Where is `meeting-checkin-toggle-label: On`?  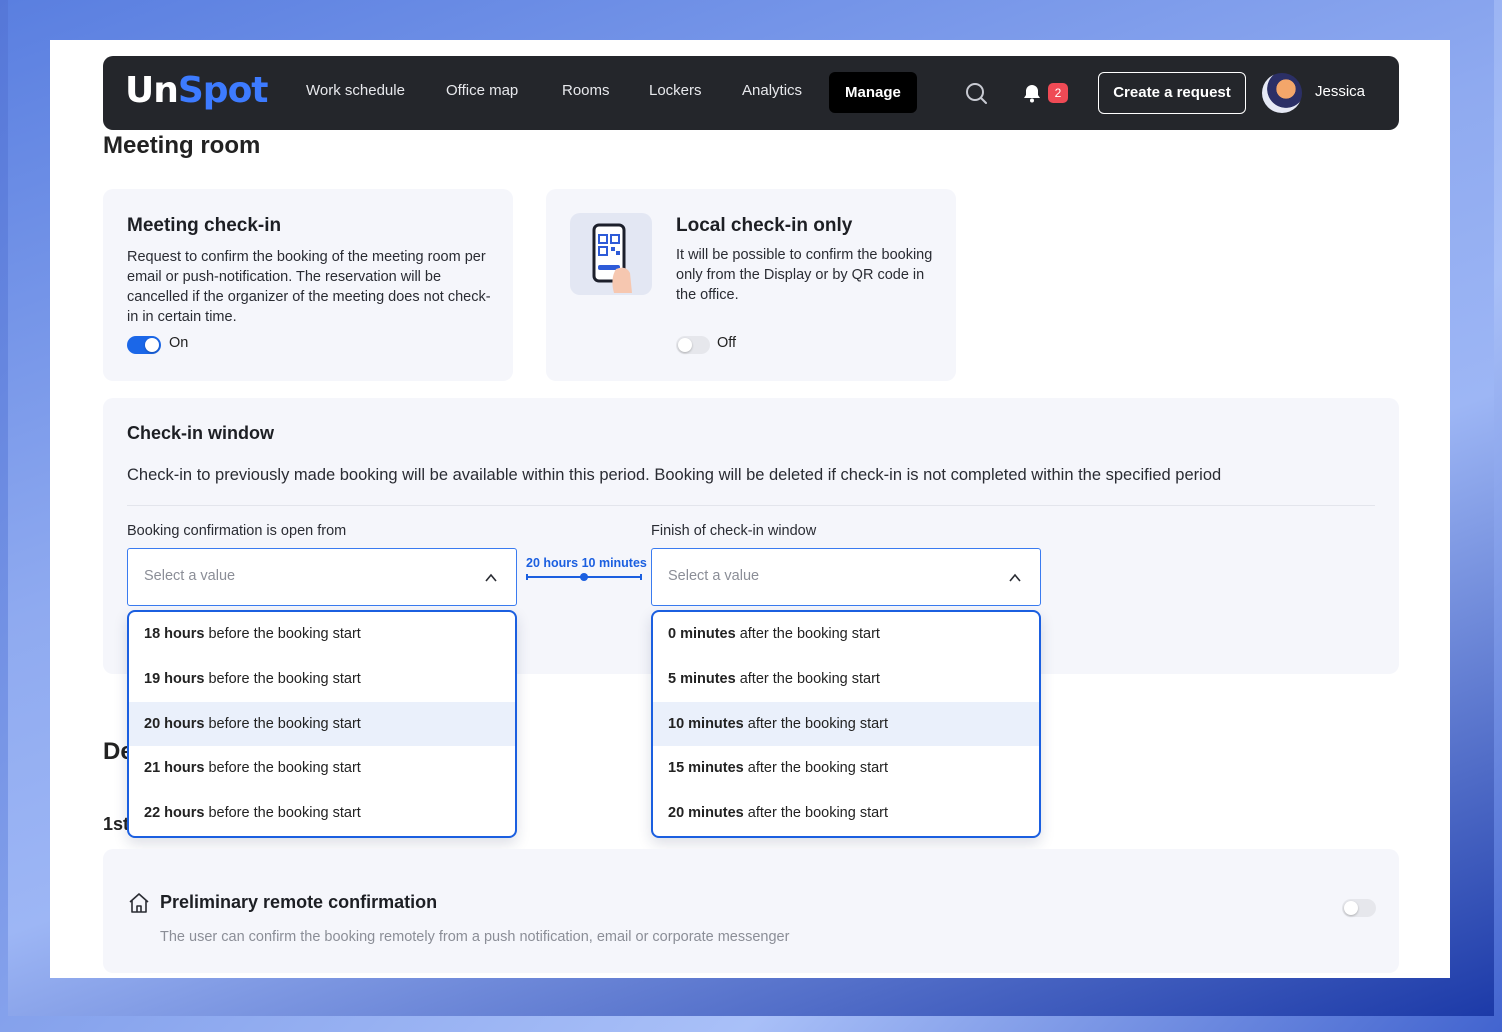
meeting-checkin-toggle-label: On is located at coordinates (179, 343).